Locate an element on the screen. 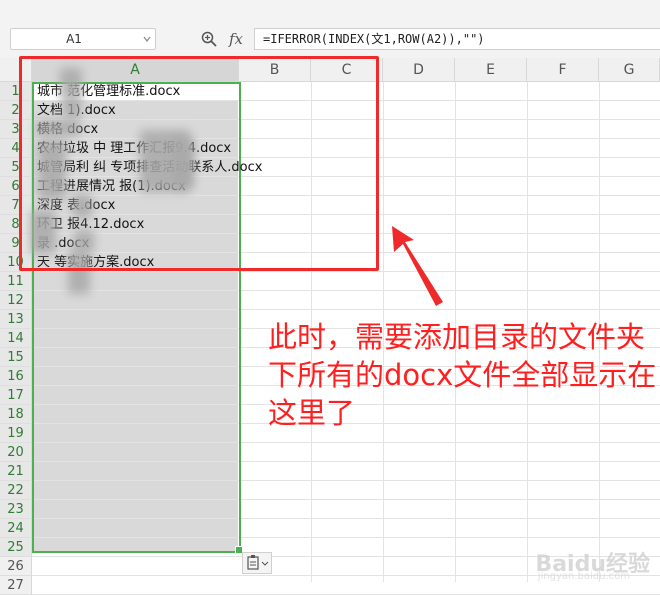 Image resolution: width=660 pixels, height=595 pixels. row-header: 18 is located at coordinates (16, 414).